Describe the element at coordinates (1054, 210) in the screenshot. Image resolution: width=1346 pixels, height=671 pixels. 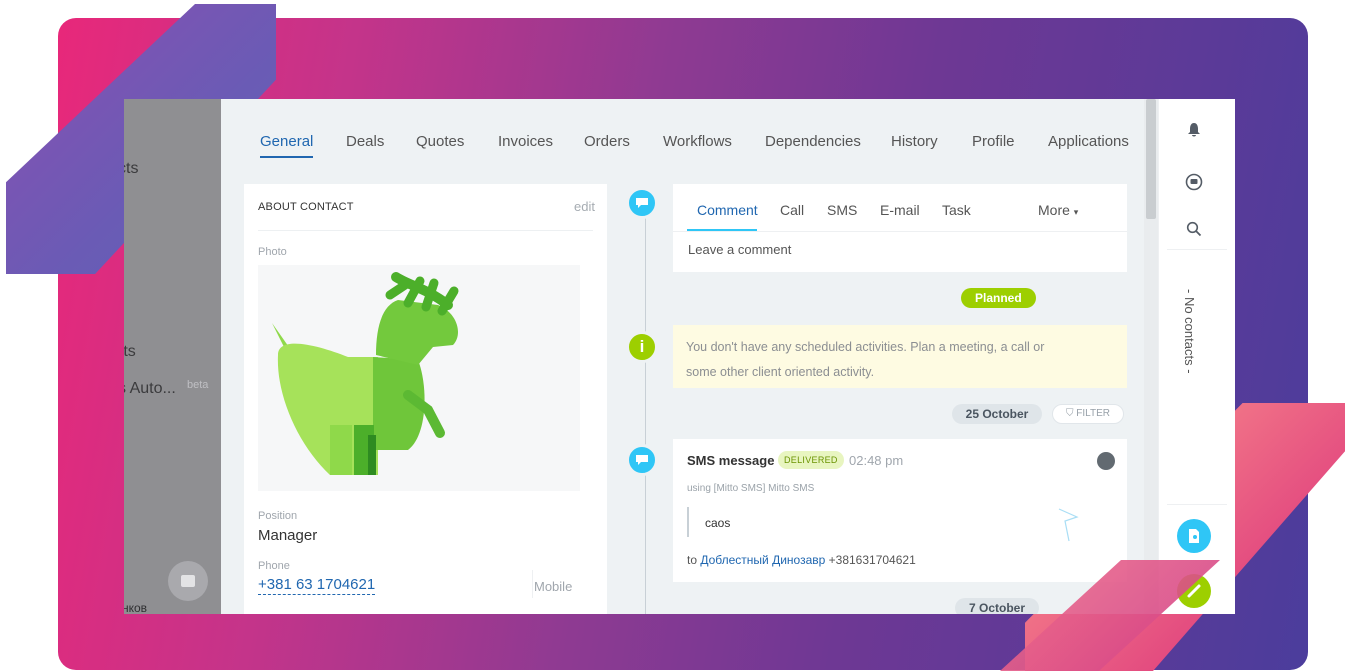
I see `more-label: More` at that location.